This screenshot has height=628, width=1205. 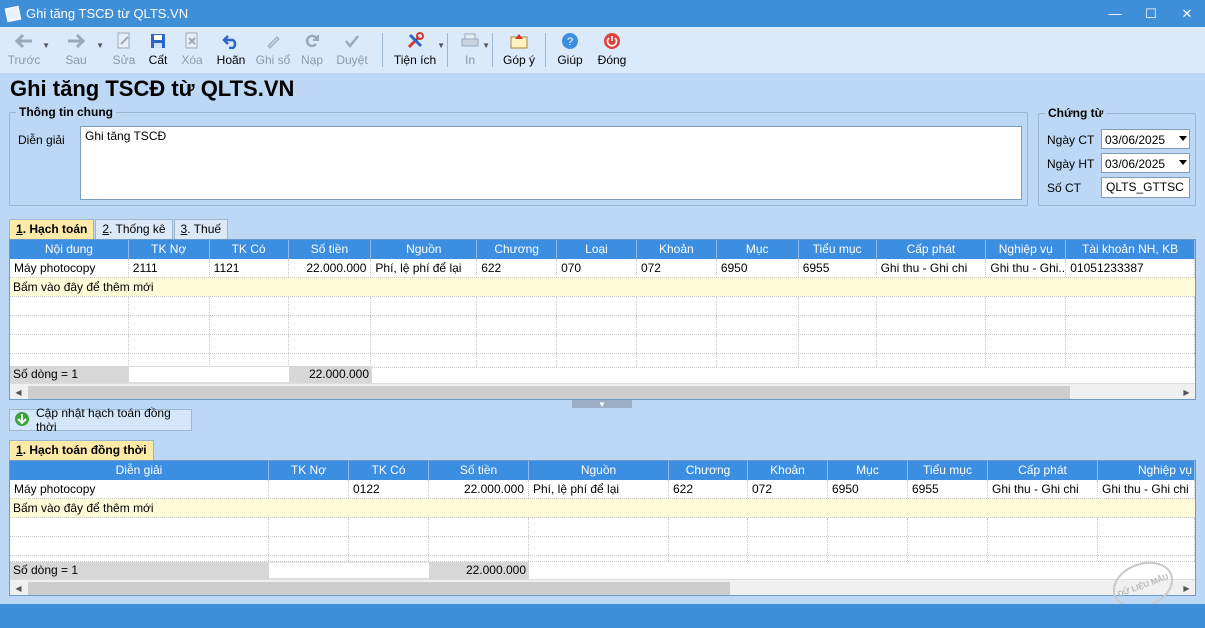 What do you see at coordinates (312, 47) in the screenshot?
I see `reload-button: Nạp` at bounding box center [312, 47].